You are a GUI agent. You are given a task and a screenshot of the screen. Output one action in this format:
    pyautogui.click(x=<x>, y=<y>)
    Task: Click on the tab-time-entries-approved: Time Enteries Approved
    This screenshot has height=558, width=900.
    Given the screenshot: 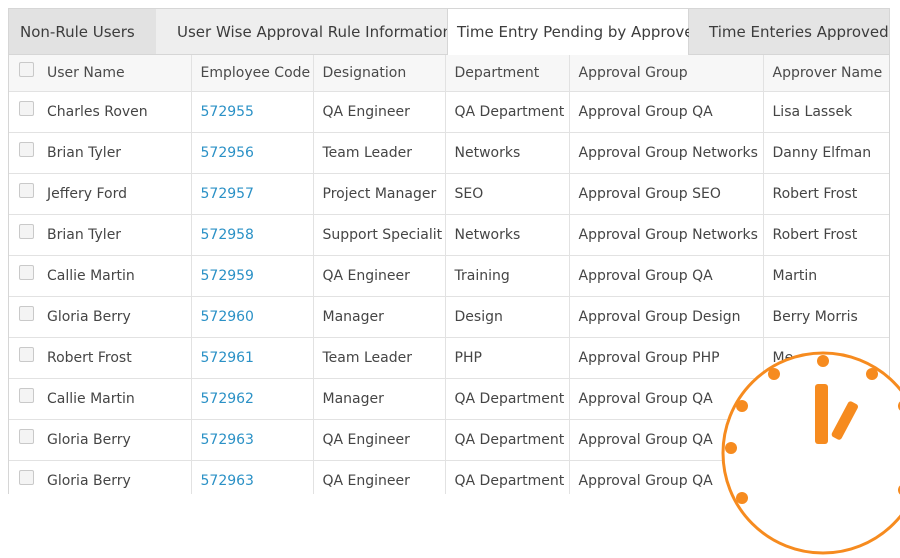 What is the action you would take?
    pyautogui.click(x=789, y=31)
    